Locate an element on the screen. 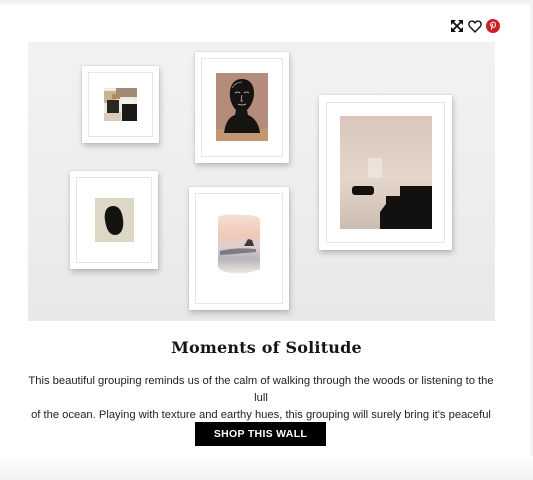  black-figure-art is located at coordinates (242, 107).